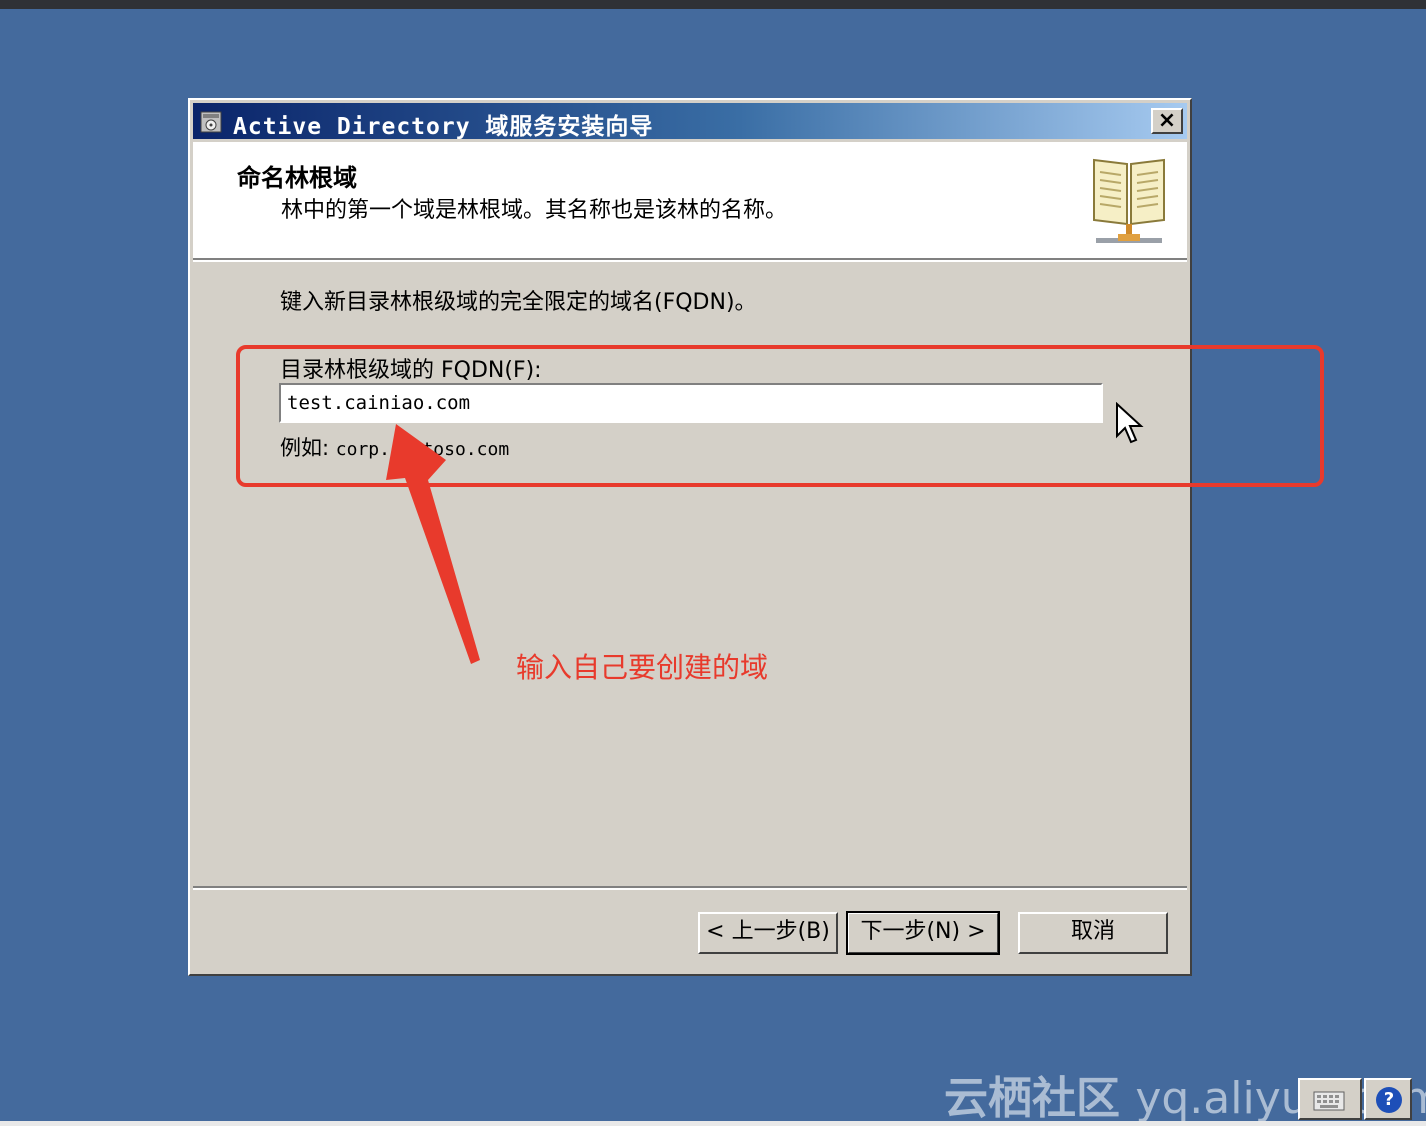 The width and height of the screenshot is (1426, 1126). What do you see at coordinates (1130, 423) in the screenshot?
I see `mouse-cursor-icon` at bounding box center [1130, 423].